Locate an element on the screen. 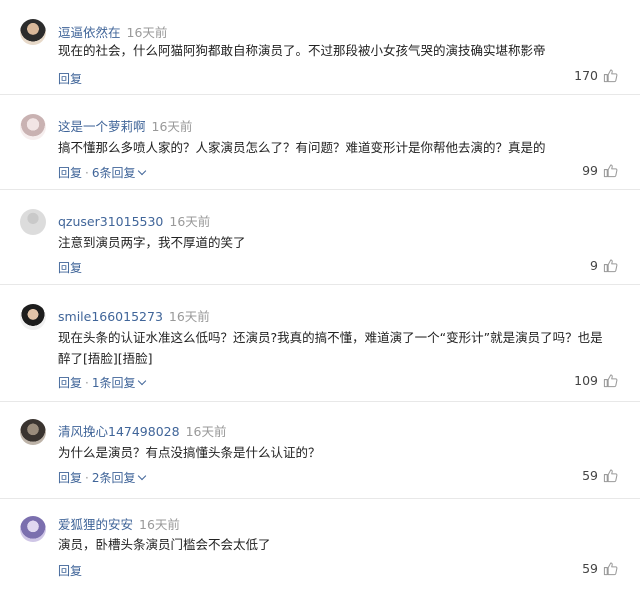 The width and height of the screenshot is (640, 595). comment-meta: 爱狐狸的安安 16天前 is located at coordinates (119, 523).